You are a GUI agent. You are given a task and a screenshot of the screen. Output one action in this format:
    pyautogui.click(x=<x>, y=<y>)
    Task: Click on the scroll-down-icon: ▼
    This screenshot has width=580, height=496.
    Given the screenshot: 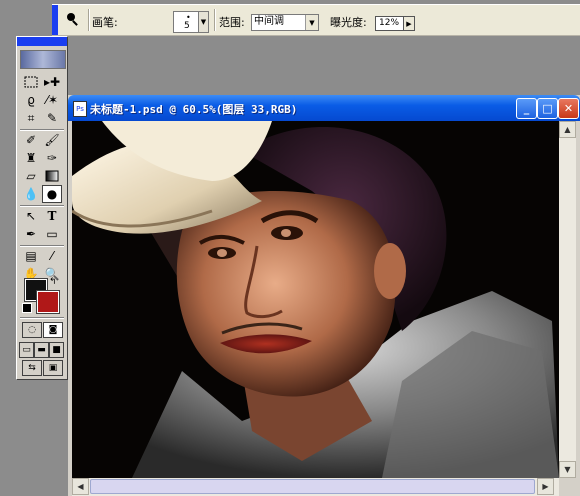 What is the action you would take?
    pyautogui.click(x=567, y=469)
    